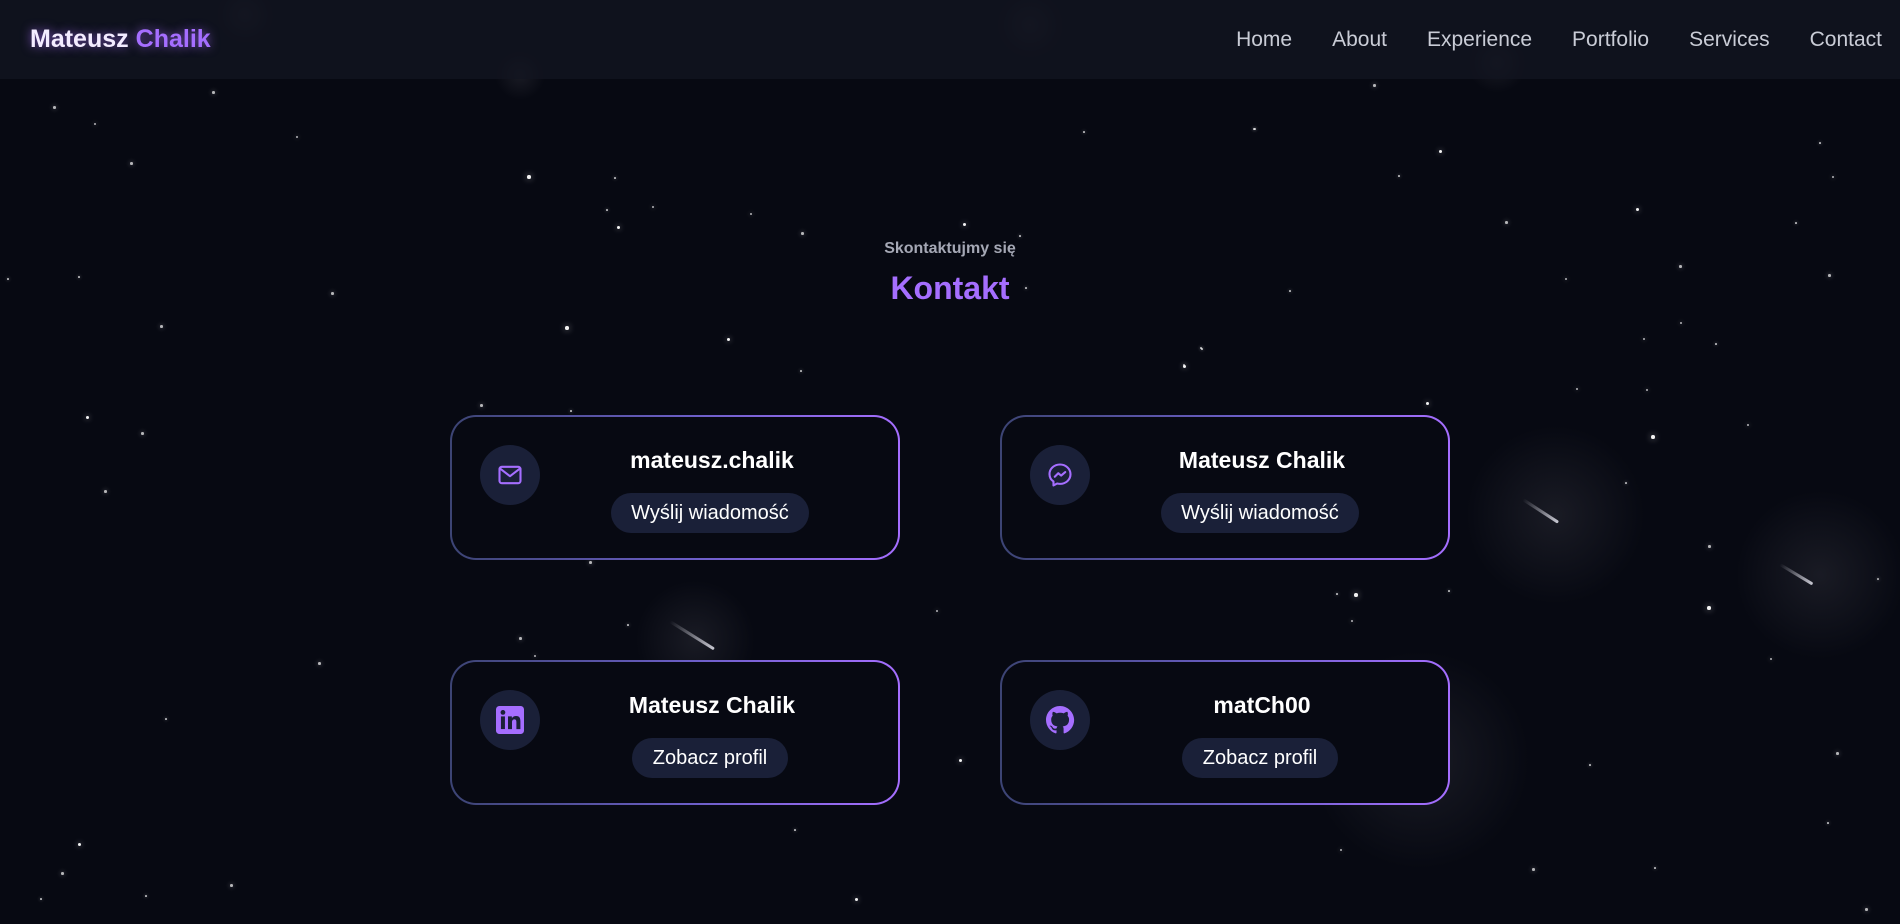 The image size is (1900, 924). What do you see at coordinates (1225, 732) in the screenshot?
I see `contact-card-github: matCh00 Zobacz profil` at bounding box center [1225, 732].